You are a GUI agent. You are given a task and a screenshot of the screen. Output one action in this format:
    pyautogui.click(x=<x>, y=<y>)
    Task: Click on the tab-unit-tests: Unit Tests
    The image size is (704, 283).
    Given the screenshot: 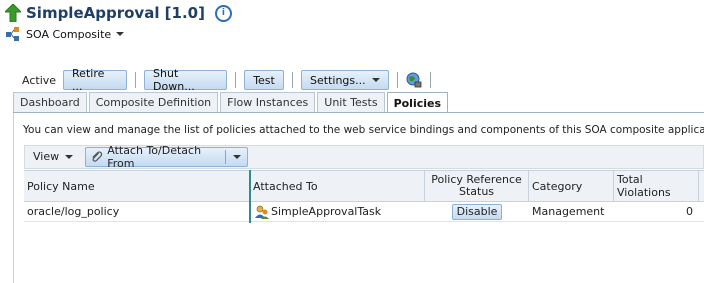 What is the action you would take?
    pyautogui.click(x=351, y=102)
    